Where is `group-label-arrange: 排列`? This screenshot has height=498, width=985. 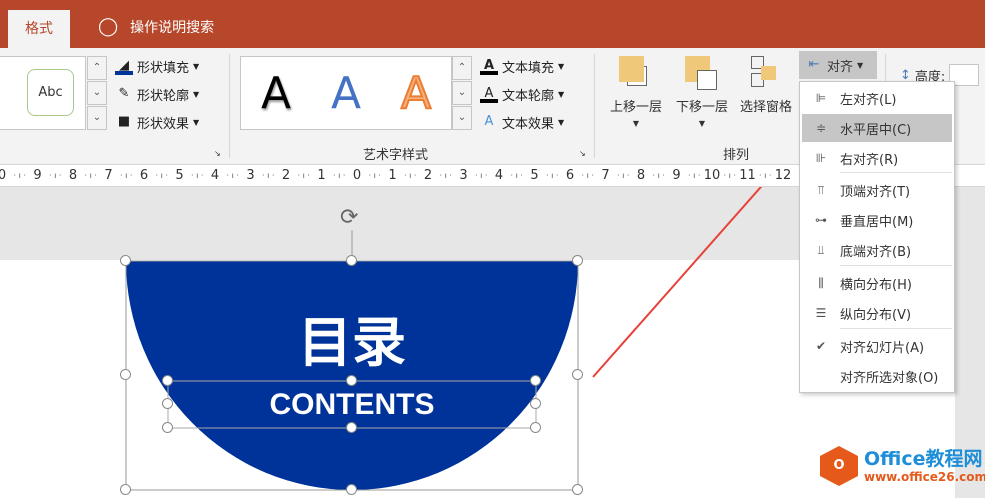
group-label-arrange: 排列 is located at coordinates (736, 155).